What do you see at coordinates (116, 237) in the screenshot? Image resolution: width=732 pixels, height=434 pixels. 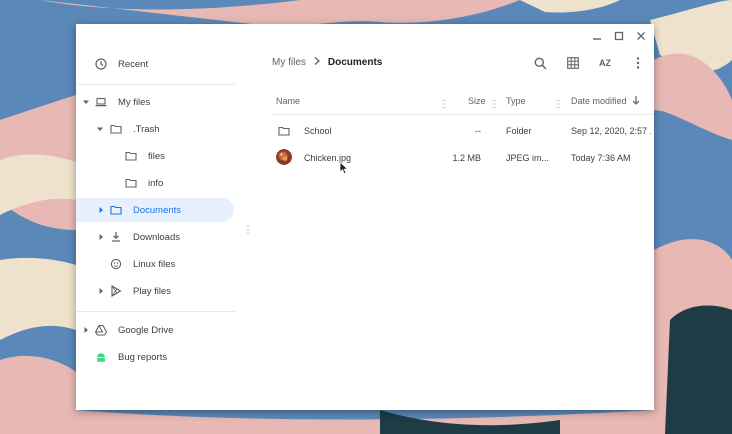 I see `download-icon` at bounding box center [116, 237].